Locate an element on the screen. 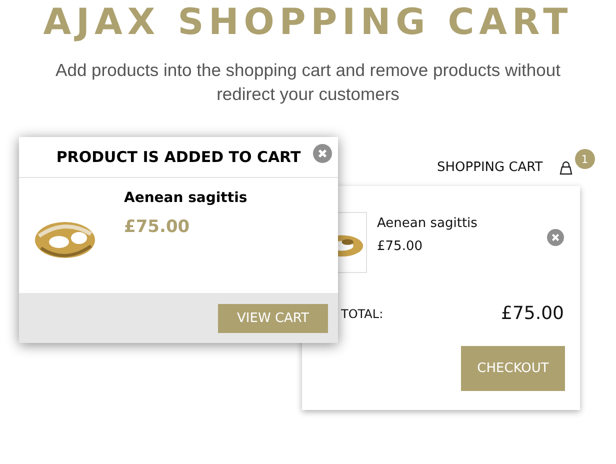  close-icon is located at coordinates (322, 153).